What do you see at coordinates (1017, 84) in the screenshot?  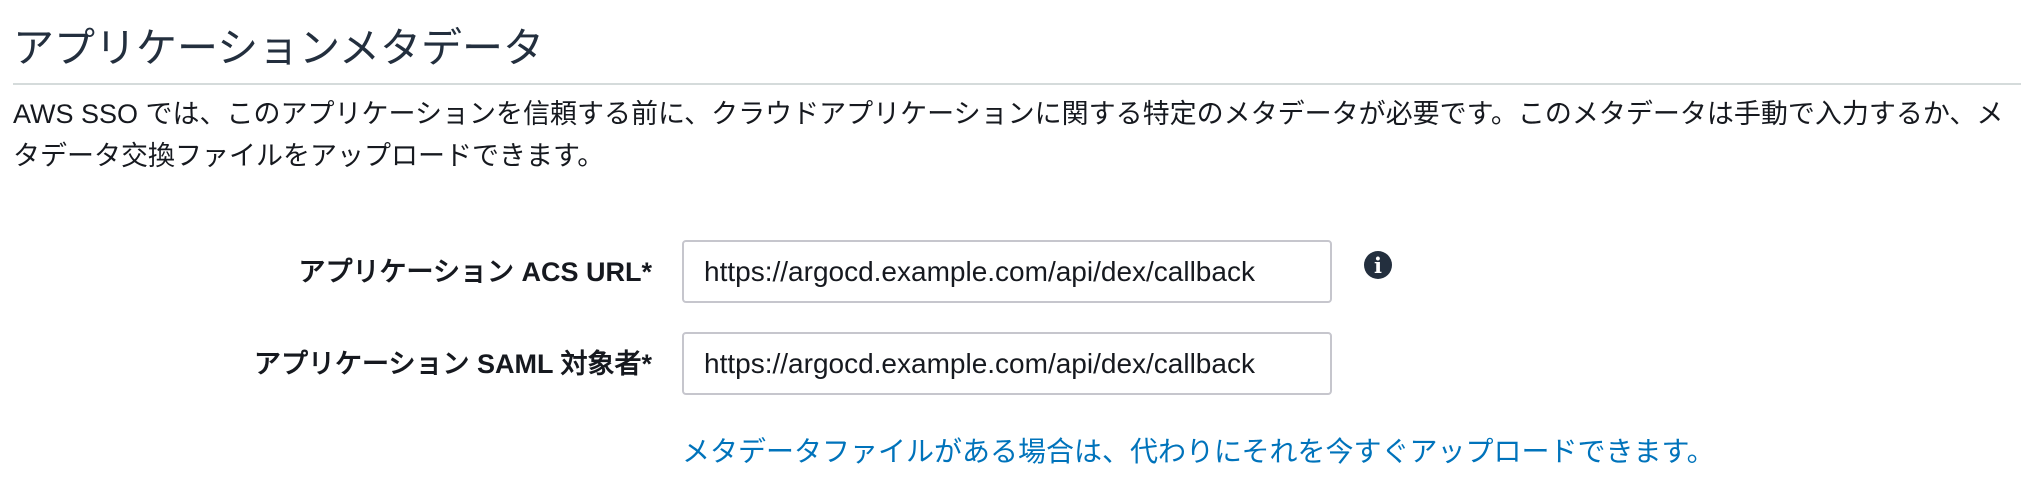 I see `section-divider` at bounding box center [1017, 84].